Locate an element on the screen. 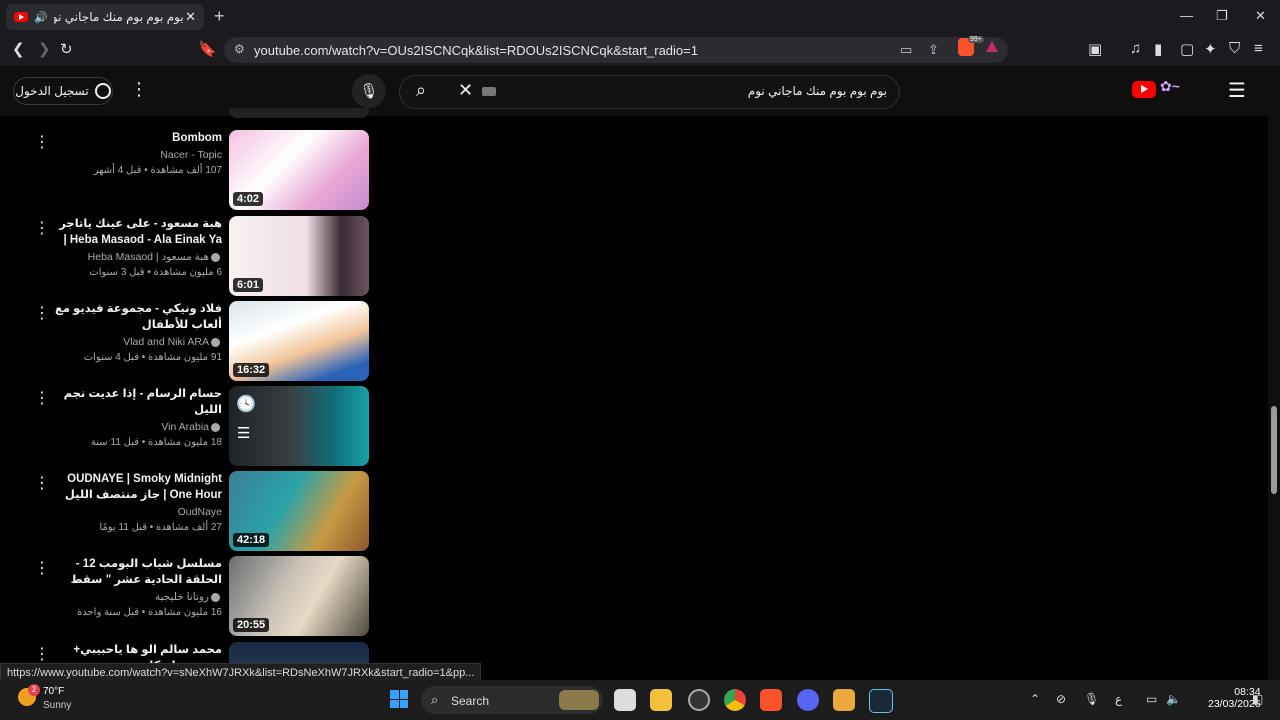 This screenshot has height=720, width=1280. voice-search-button: 🎙 is located at coordinates (369, 91).